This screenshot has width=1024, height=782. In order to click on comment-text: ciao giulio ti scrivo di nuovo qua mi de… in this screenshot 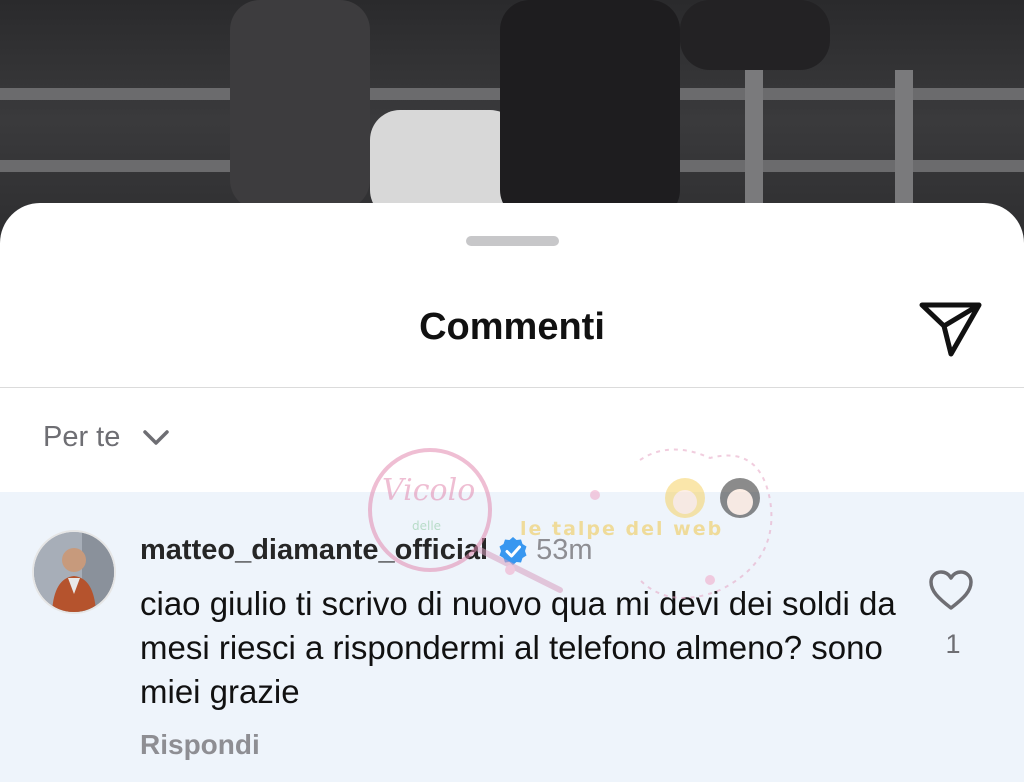, I will do `click(518, 647)`.